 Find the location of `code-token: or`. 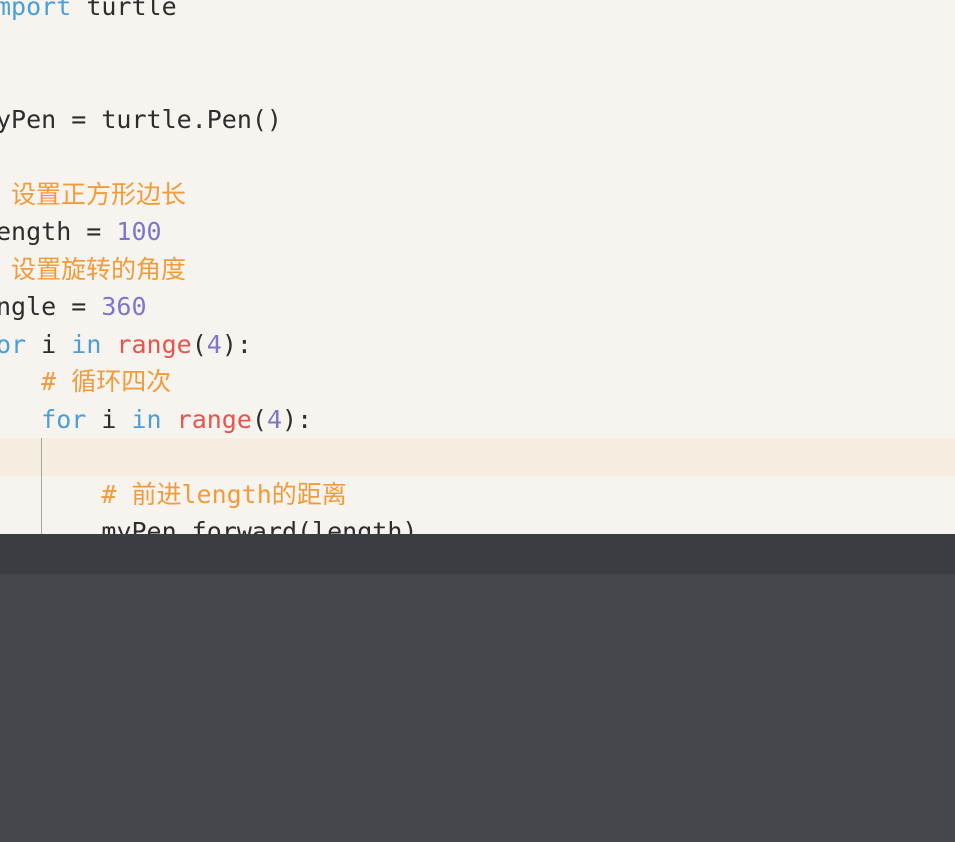

code-token: or is located at coordinates (13, 344).